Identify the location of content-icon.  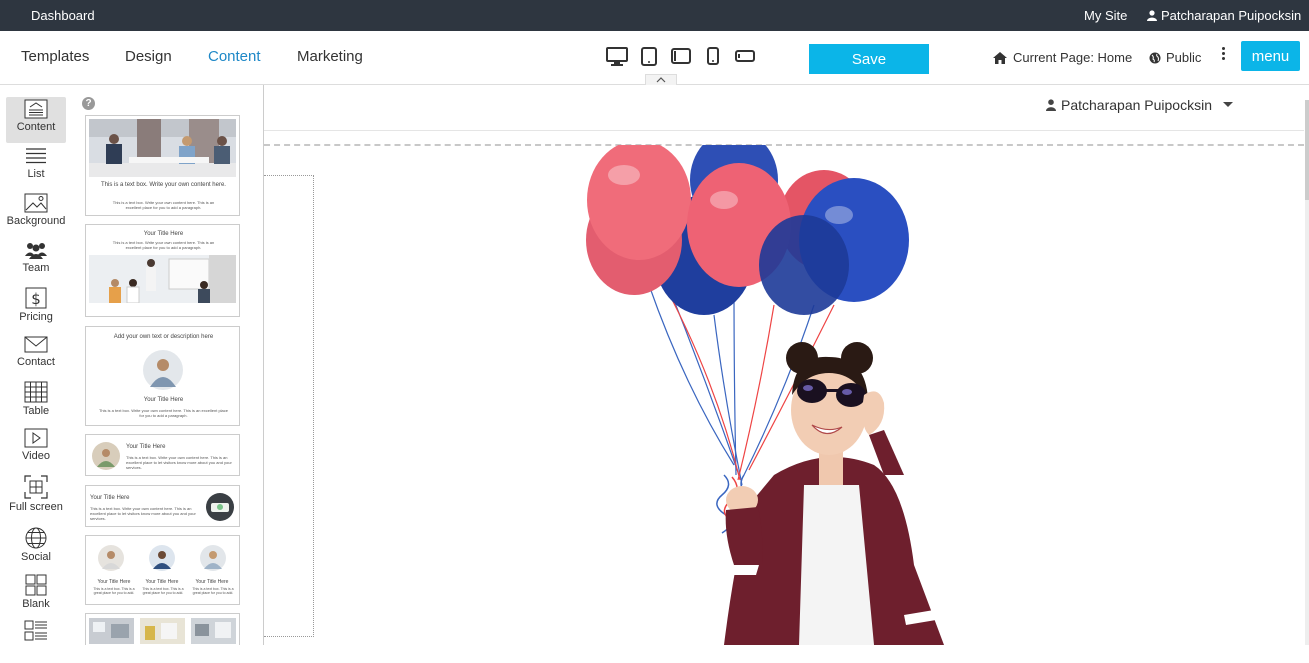
(36, 109).